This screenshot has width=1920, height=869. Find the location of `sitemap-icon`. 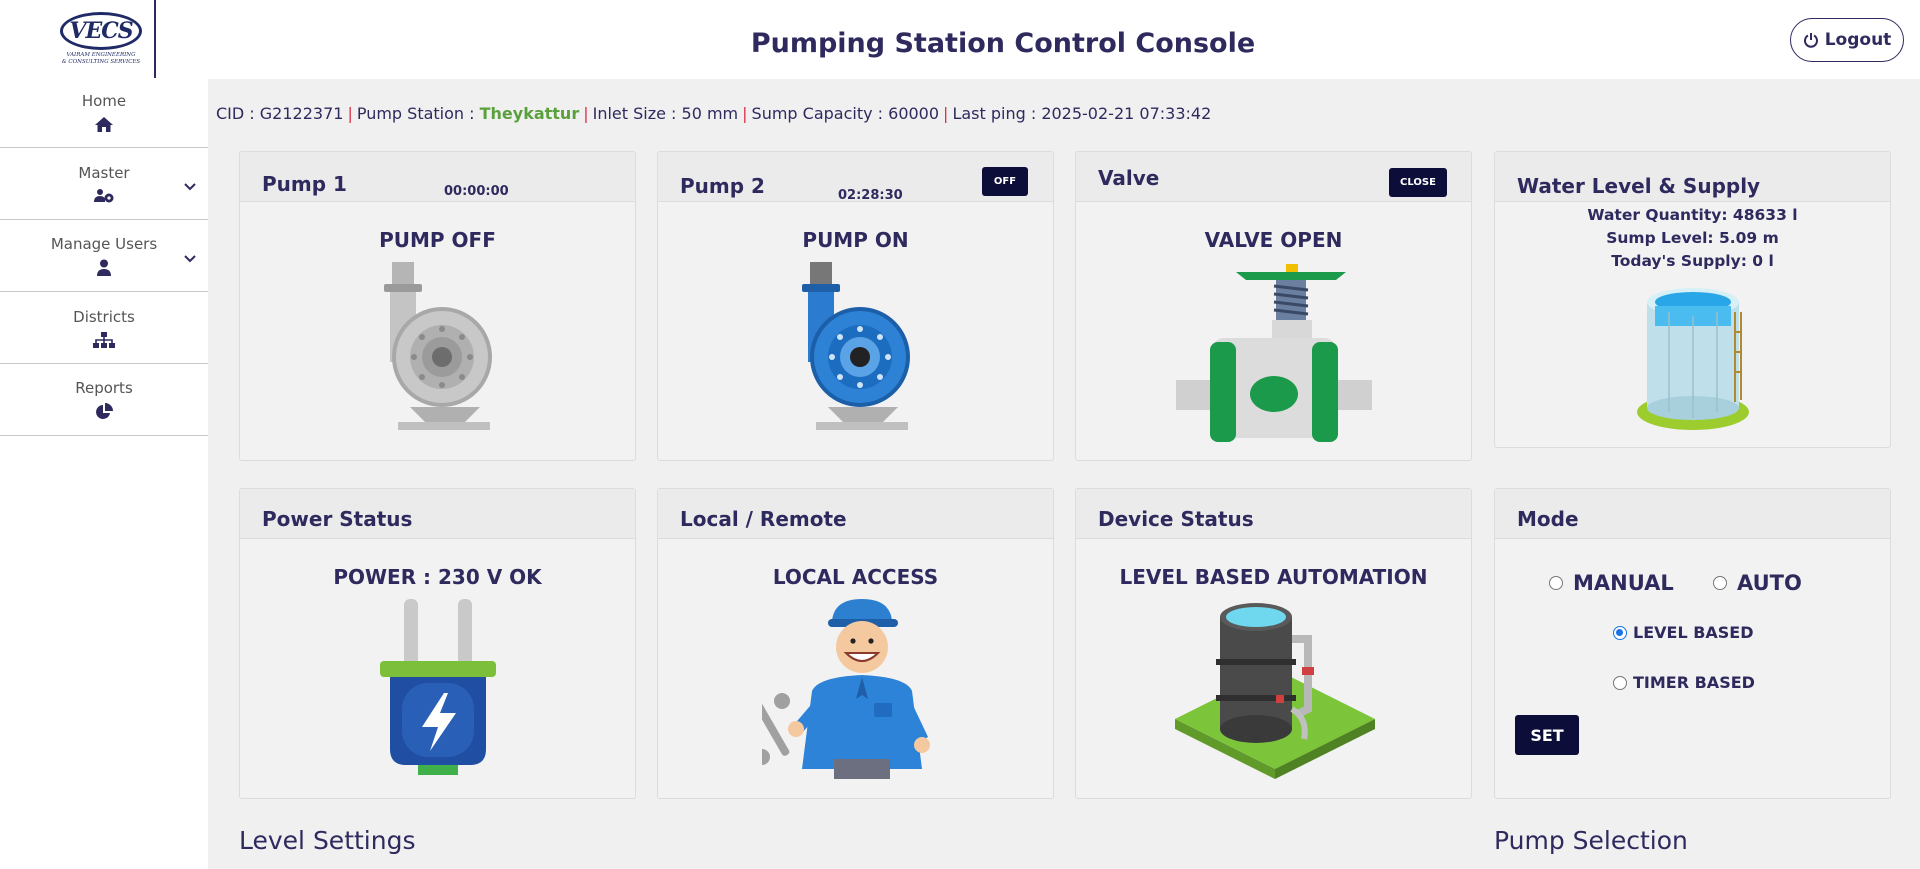

sitemap-icon is located at coordinates (104, 339).